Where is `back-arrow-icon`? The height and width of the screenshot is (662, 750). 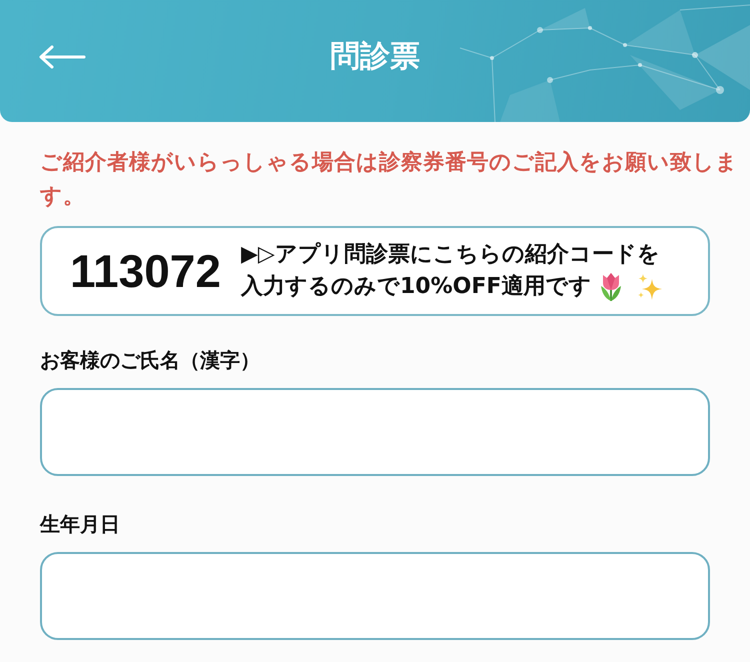 back-arrow-icon is located at coordinates (62, 57).